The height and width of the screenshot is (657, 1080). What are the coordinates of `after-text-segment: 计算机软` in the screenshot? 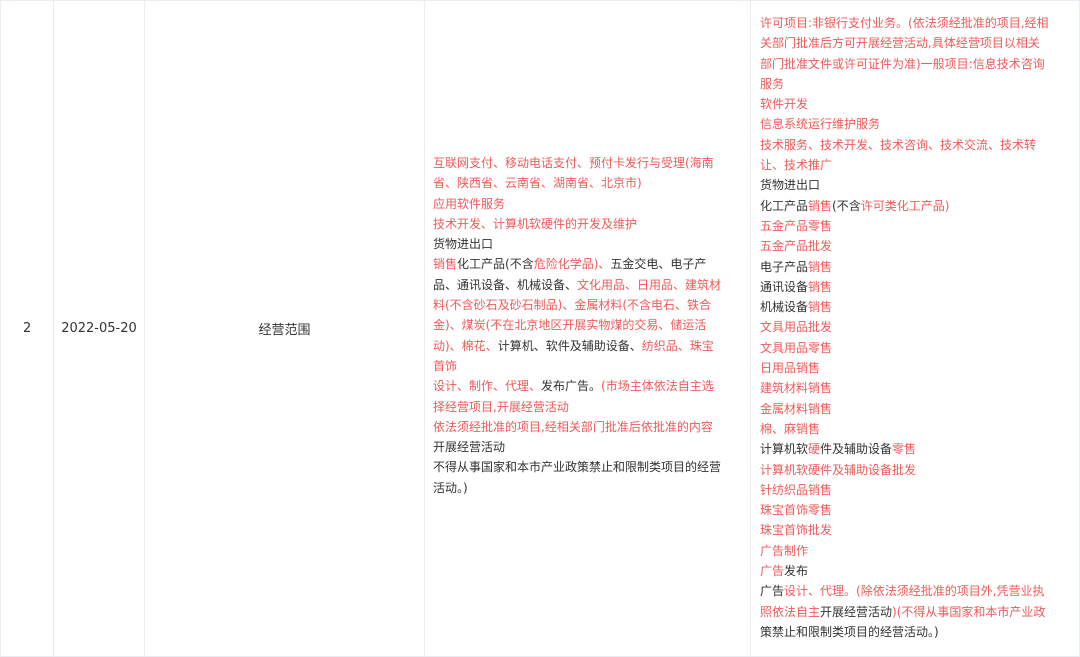 It's located at (784, 449).